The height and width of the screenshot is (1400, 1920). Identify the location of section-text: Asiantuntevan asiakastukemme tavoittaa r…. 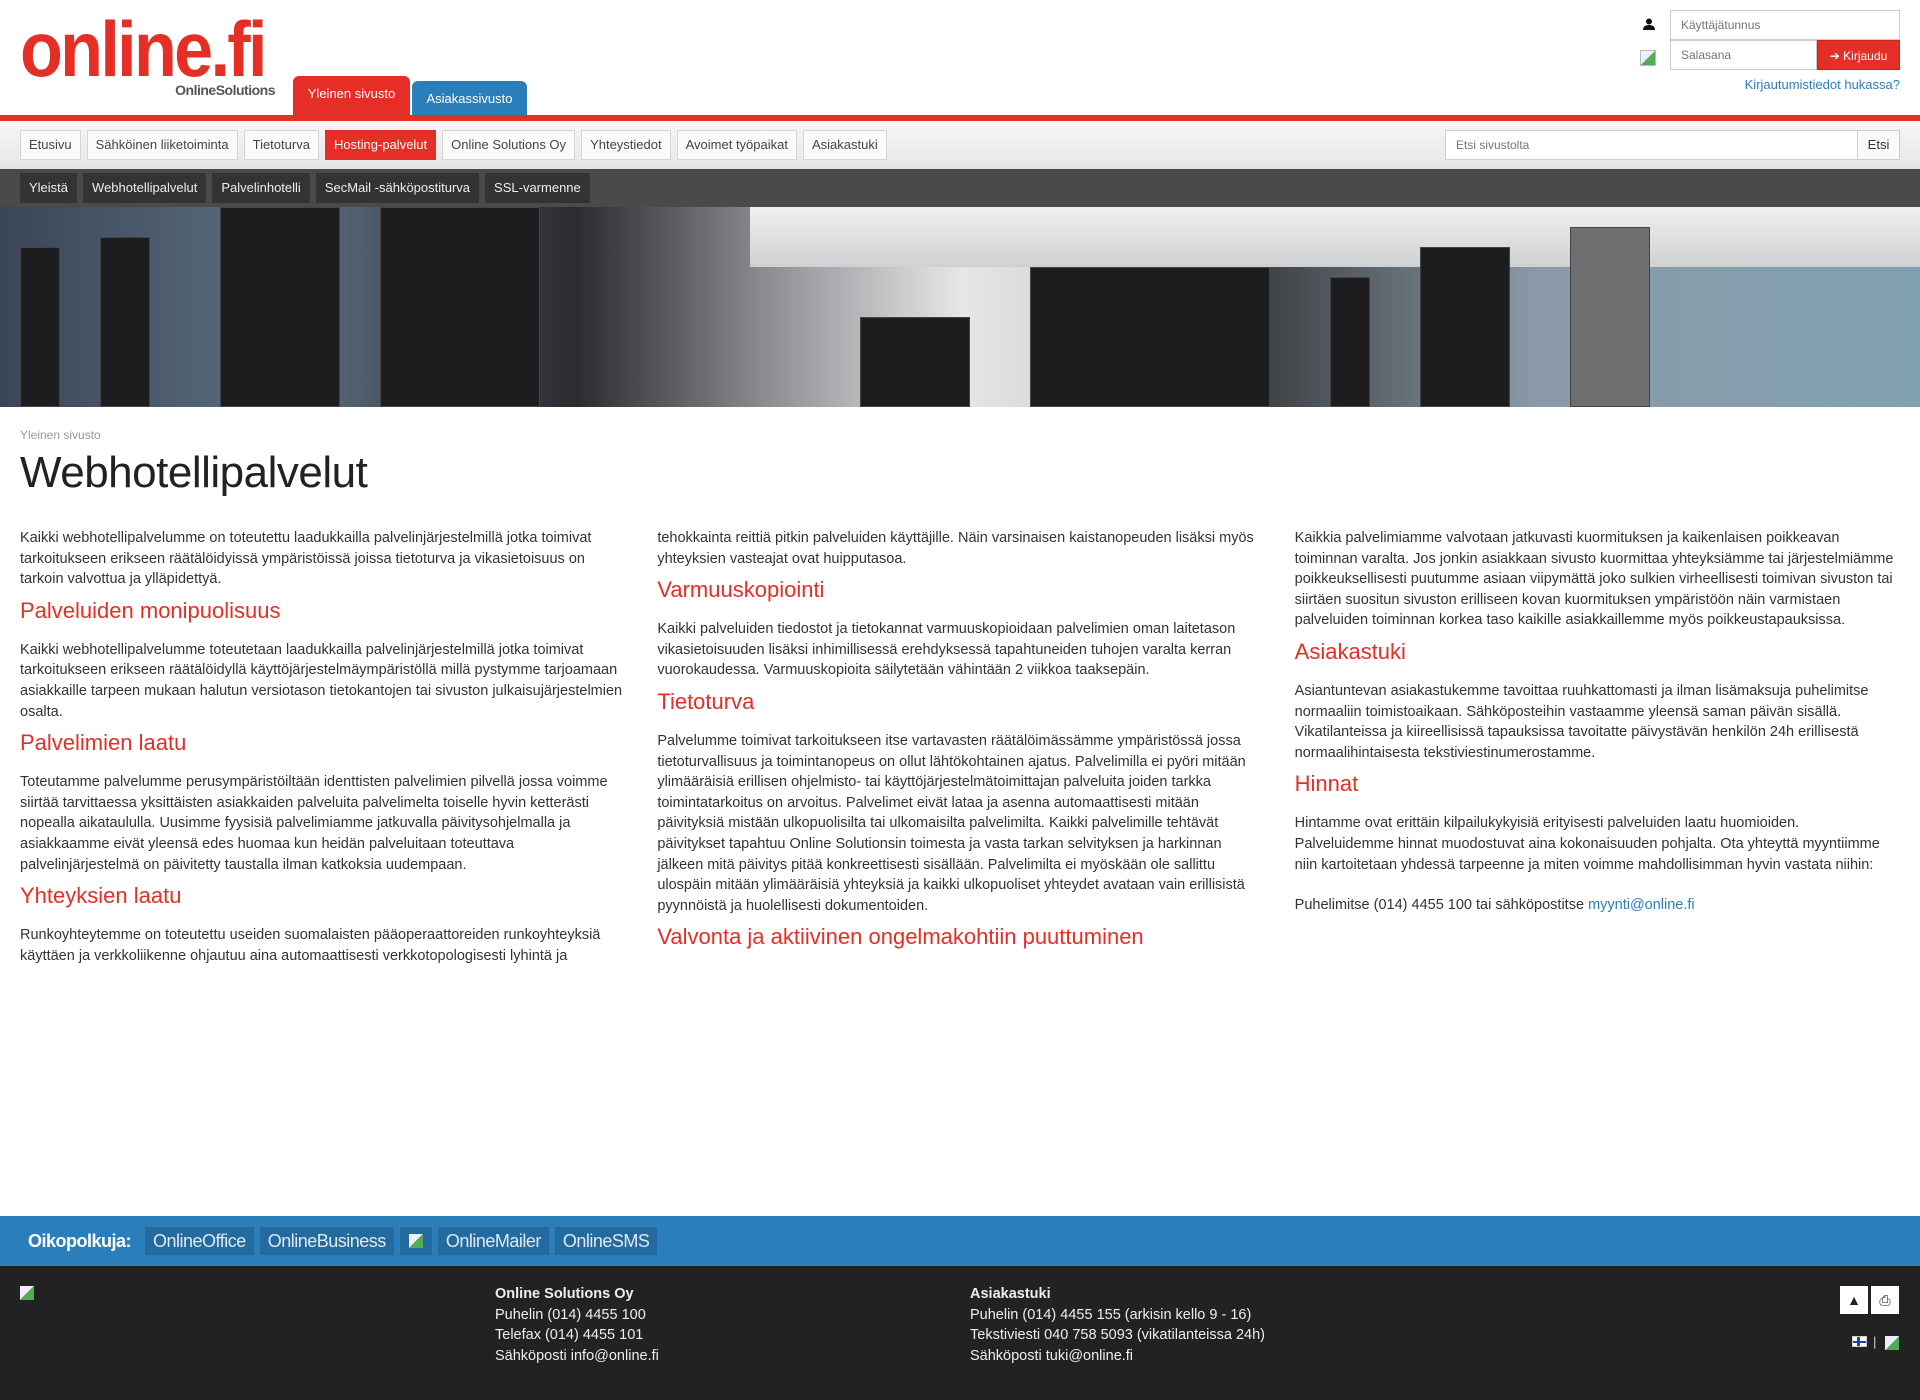
(1581, 721).